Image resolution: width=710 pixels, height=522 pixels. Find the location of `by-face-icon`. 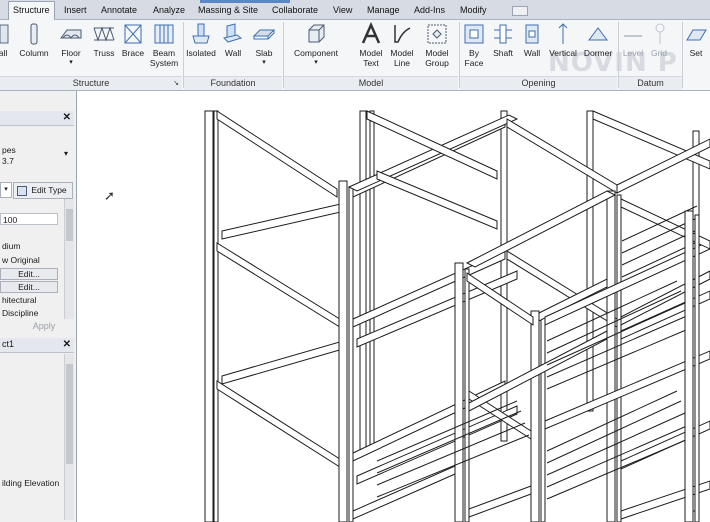

by-face-icon is located at coordinates (474, 34).